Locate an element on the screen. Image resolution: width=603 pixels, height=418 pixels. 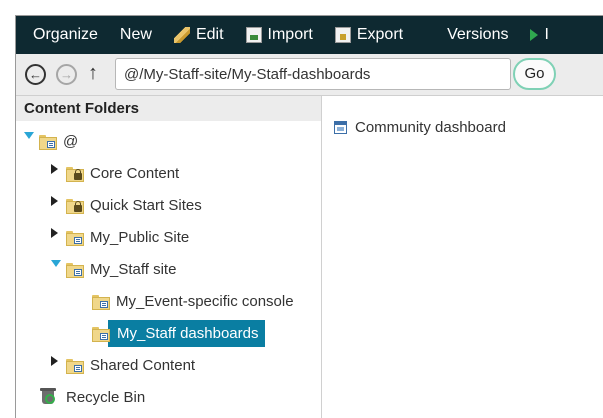
tree-item-my-staff-site: My_Staff site is located at coordinates (113, 269).